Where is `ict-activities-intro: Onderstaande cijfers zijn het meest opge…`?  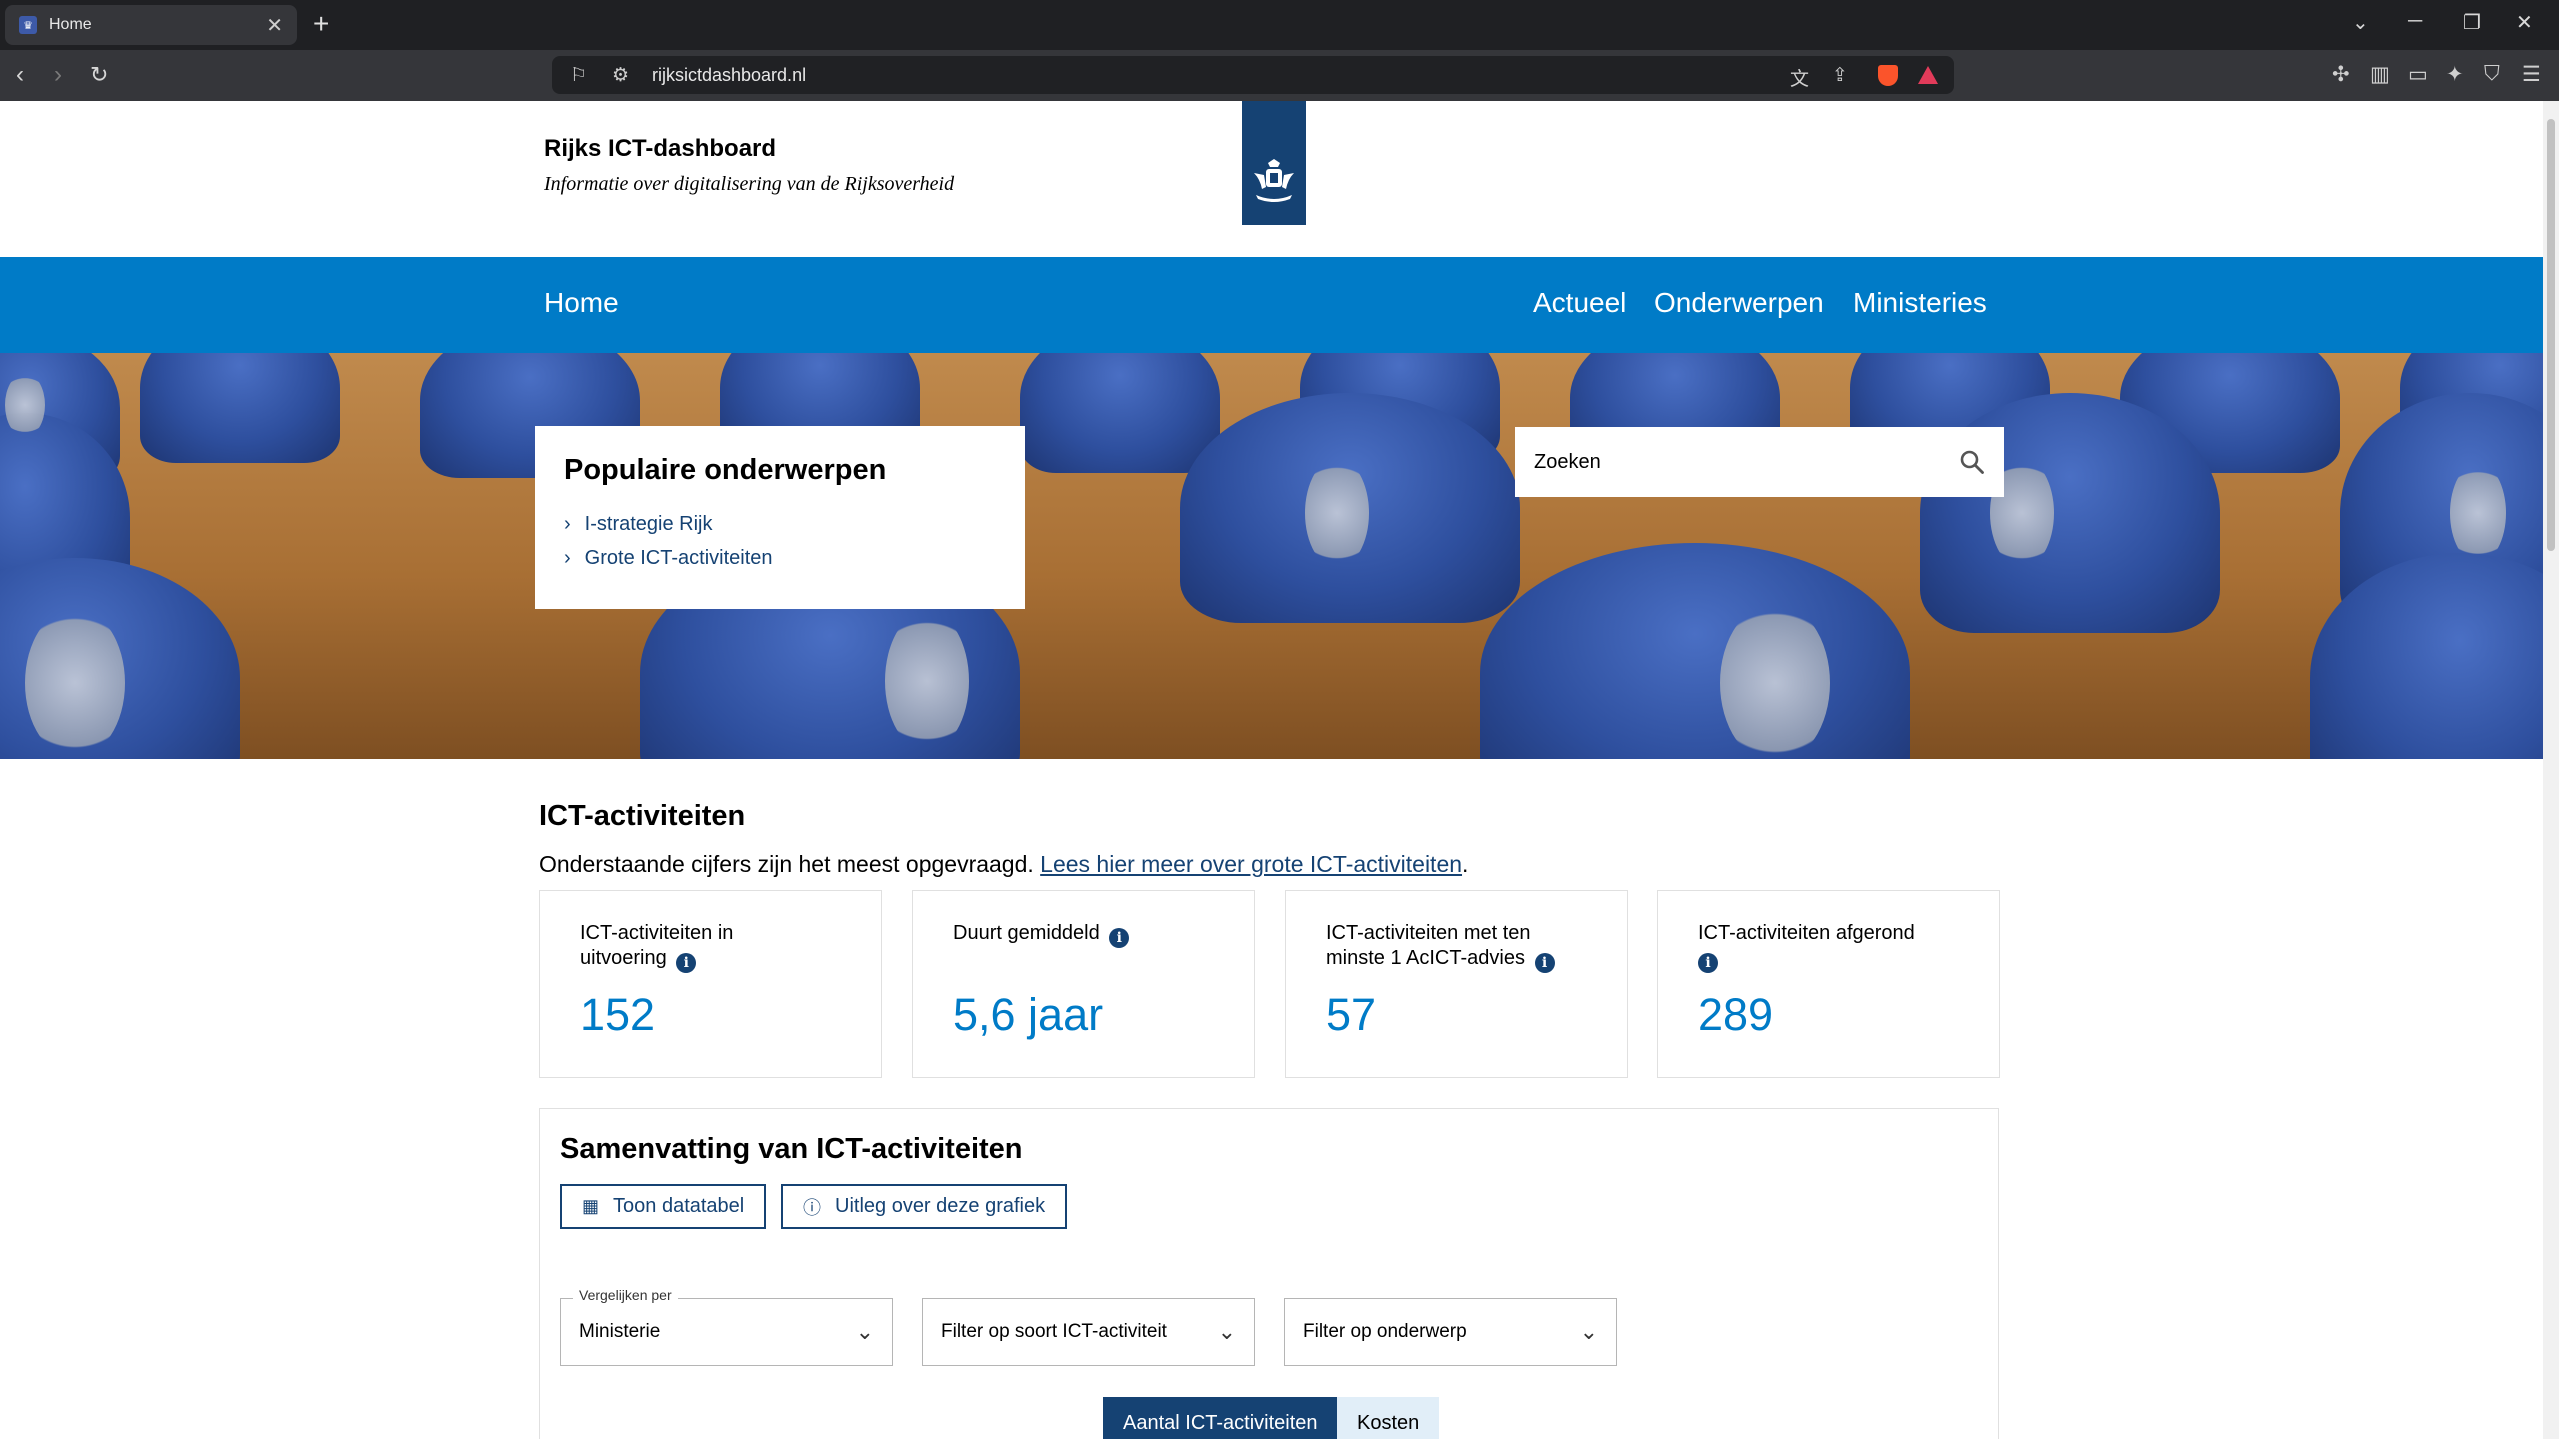
ict-activities-intro: Onderstaande cijfers zijn het meest opge… is located at coordinates (1003, 864).